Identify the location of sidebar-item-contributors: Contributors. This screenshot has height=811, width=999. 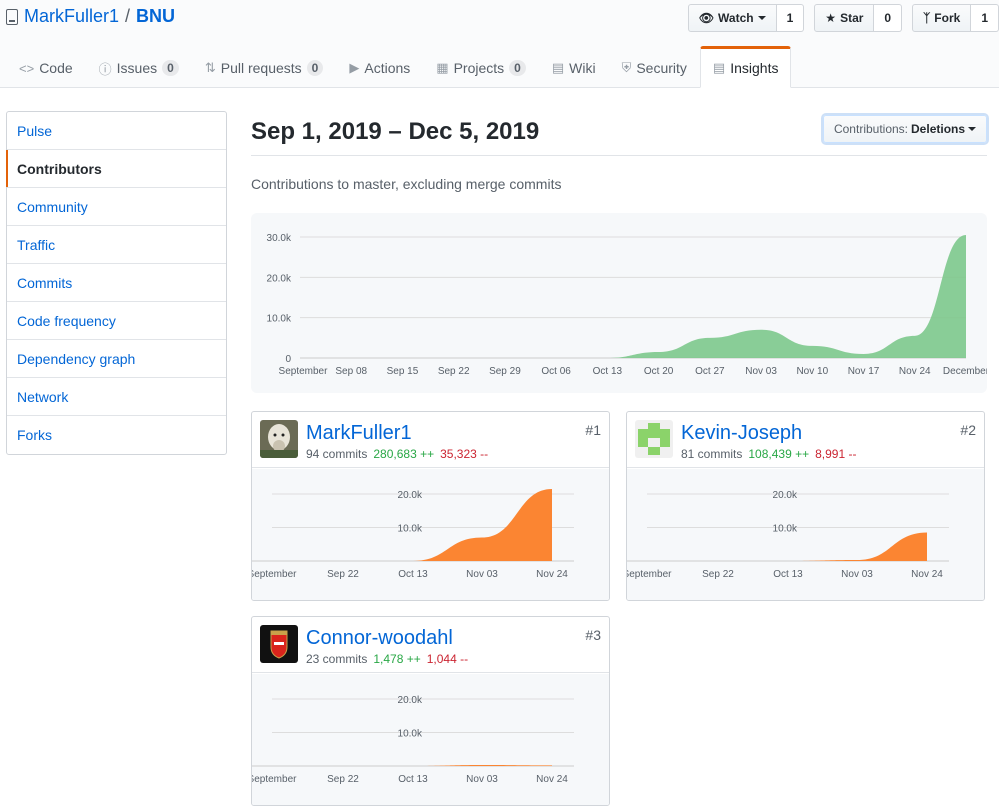
(116, 169).